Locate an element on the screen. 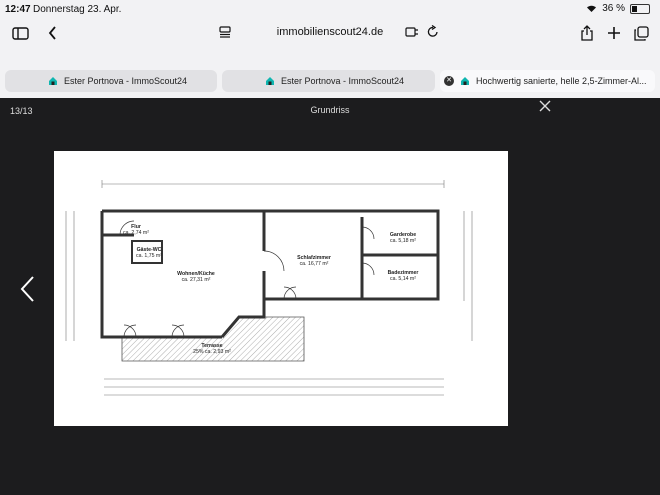  room-garderobe-area: ca. 5,18 m² is located at coordinates (403, 241).